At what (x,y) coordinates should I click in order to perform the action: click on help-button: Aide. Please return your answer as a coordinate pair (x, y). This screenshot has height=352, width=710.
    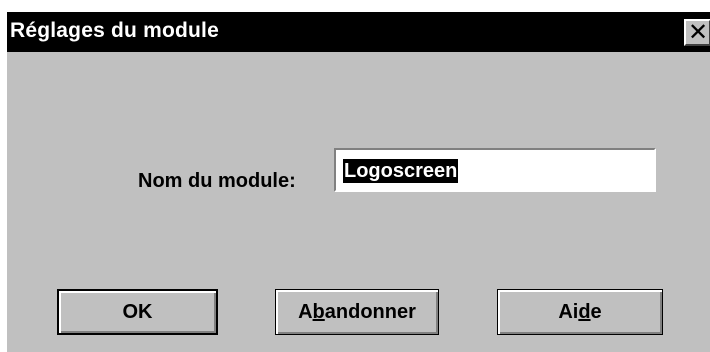
    Looking at the image, I should click on (580, 312).